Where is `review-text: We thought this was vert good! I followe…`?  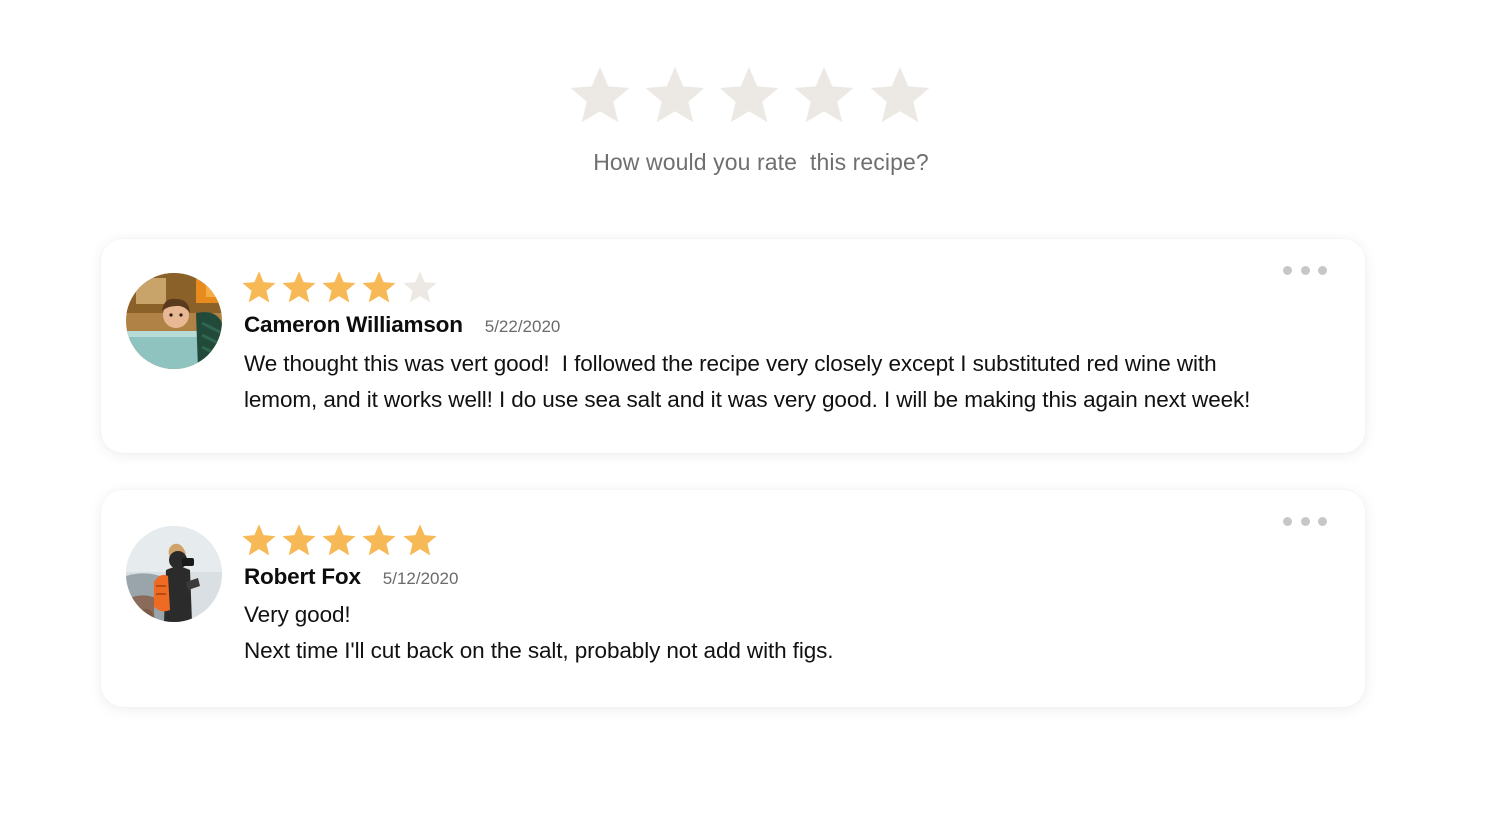 review-text: We thought this was vert good! I followe… is located at coordinates (794, 382).